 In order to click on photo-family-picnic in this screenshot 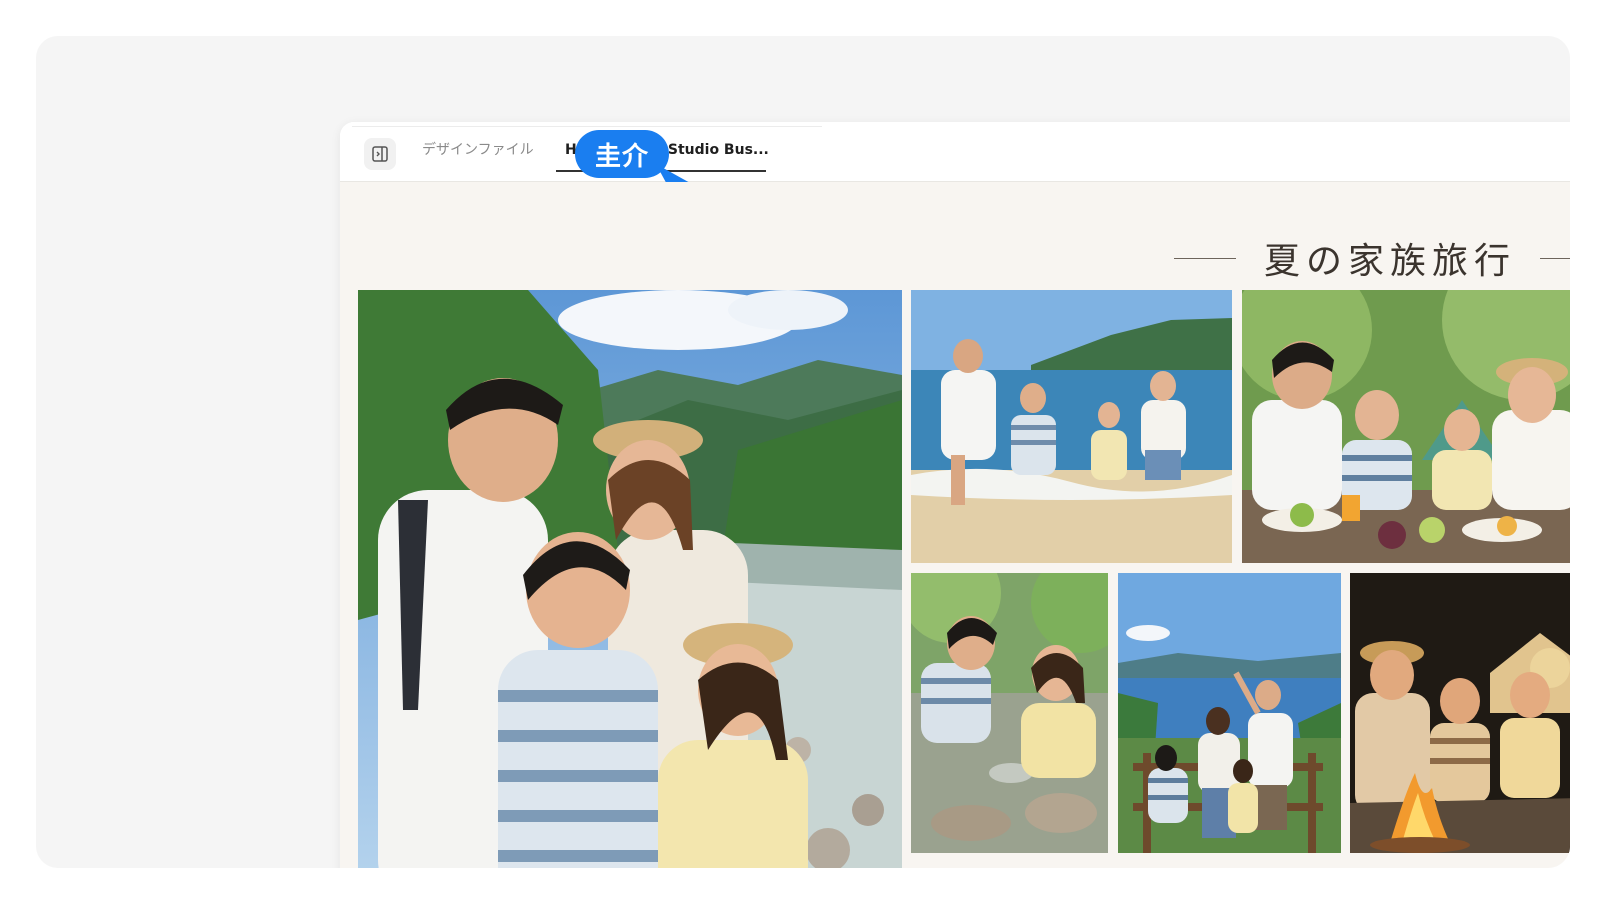, I will do `click(1406, 426)`.